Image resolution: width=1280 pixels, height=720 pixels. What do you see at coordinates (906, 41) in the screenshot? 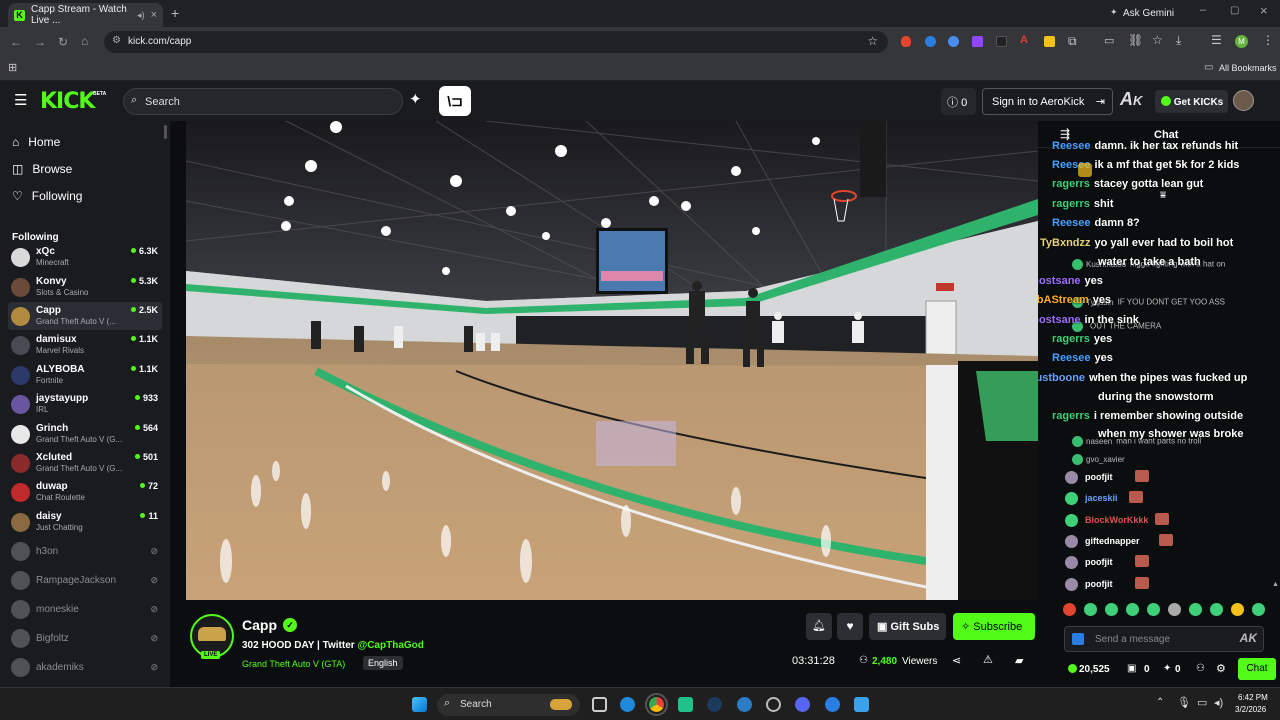
I see `extension-red-icon` at bounding box center [906, 41].